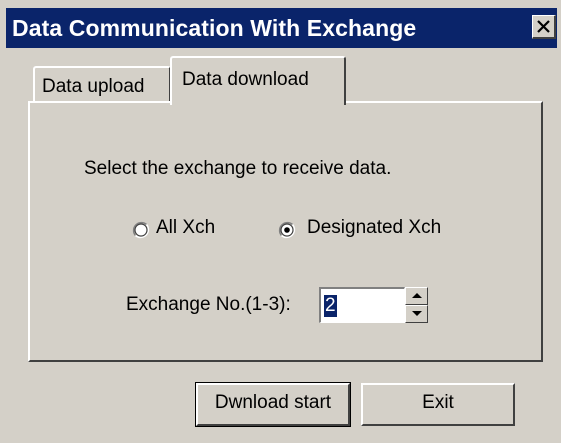 The image size is (561, 443). I want to click on exchange-no-input: 2, so click(362, 305).